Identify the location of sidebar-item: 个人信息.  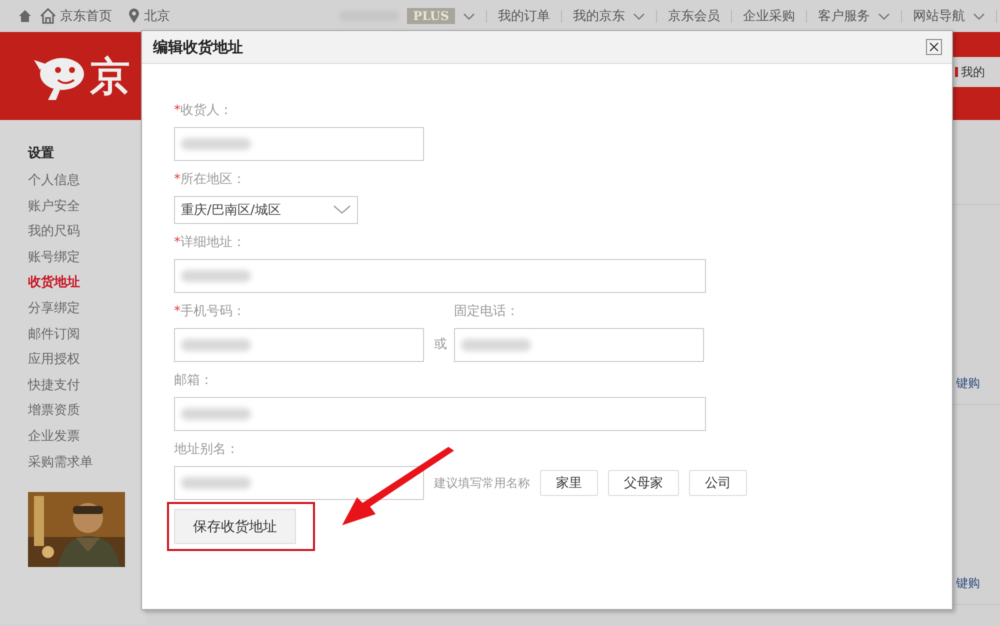
(54, 184).